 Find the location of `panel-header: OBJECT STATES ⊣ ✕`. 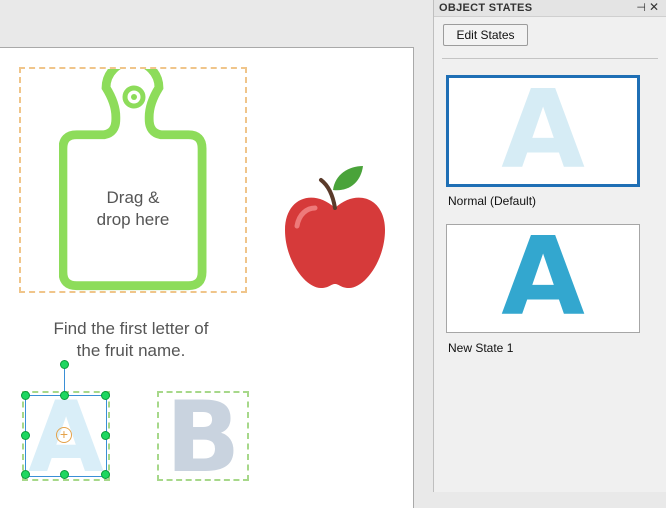

panel-header: OBJECT STATES ⊣ ✕ is located at coordinates (550, 8).